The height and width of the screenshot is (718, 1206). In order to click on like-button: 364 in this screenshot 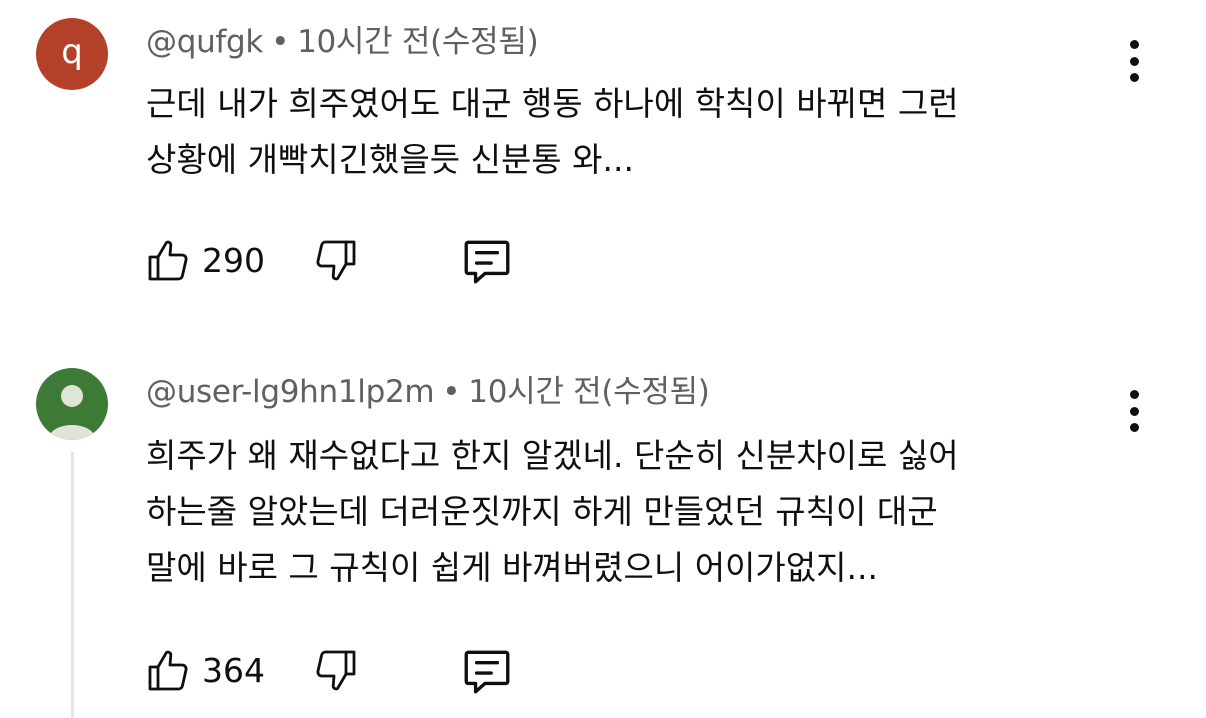, I will do `click(204, 671)`.